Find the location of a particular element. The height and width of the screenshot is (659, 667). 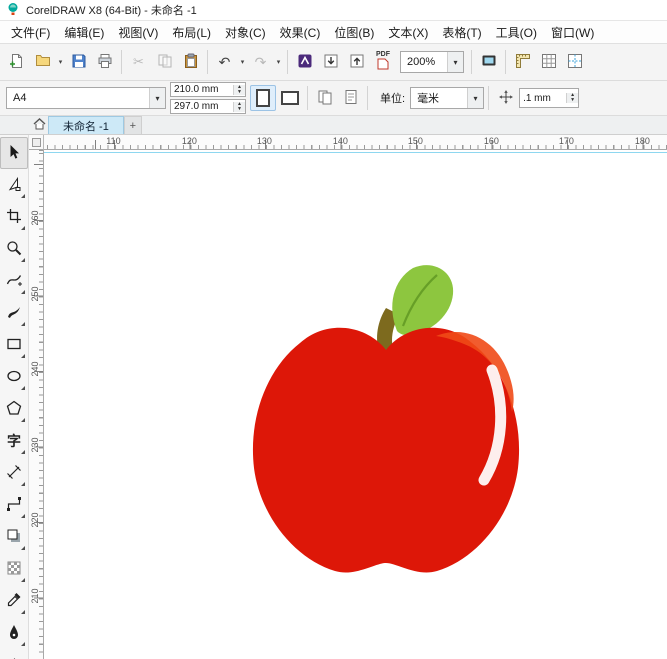

page-dimensions: 210.0 mm ▲▼ 297.0 mm ▲▼ is located at coordinates (208, 98).